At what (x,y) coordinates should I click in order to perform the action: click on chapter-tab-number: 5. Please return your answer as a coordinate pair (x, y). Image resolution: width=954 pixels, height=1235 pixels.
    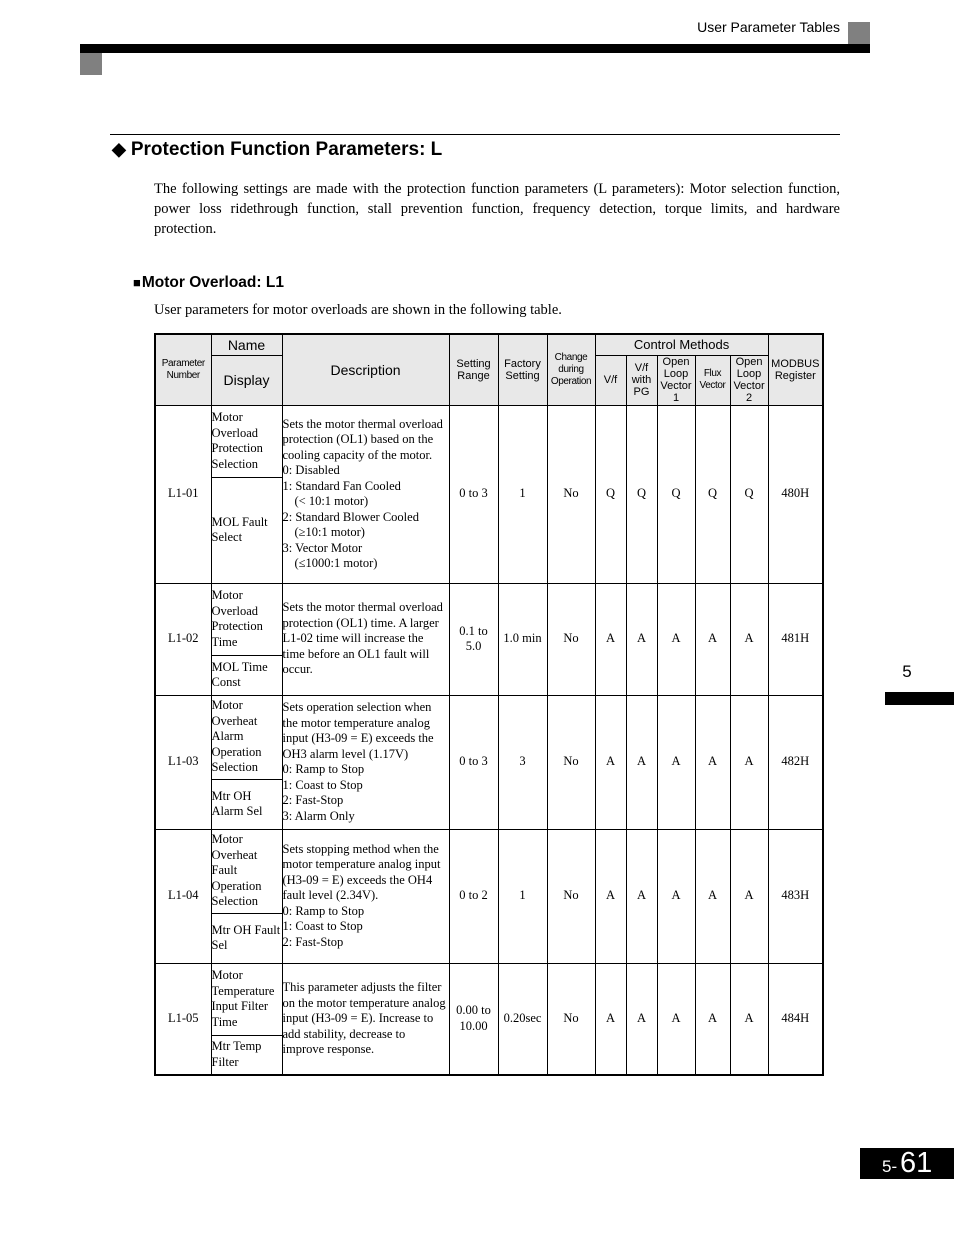
    Looking at the image, I should click on (907, 671).